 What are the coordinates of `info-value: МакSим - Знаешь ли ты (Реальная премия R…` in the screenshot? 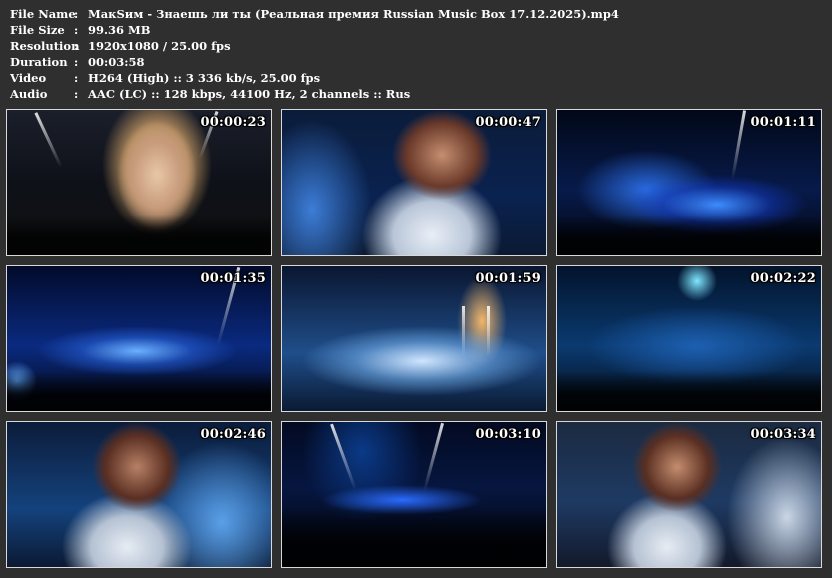 It's located at (353, 14).